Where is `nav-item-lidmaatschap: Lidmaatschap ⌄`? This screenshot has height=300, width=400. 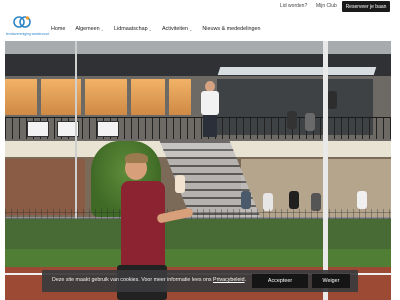 nav-item-lidmaatschap: Lidmaatschap ⌄ is located at coordinates (133, 29).